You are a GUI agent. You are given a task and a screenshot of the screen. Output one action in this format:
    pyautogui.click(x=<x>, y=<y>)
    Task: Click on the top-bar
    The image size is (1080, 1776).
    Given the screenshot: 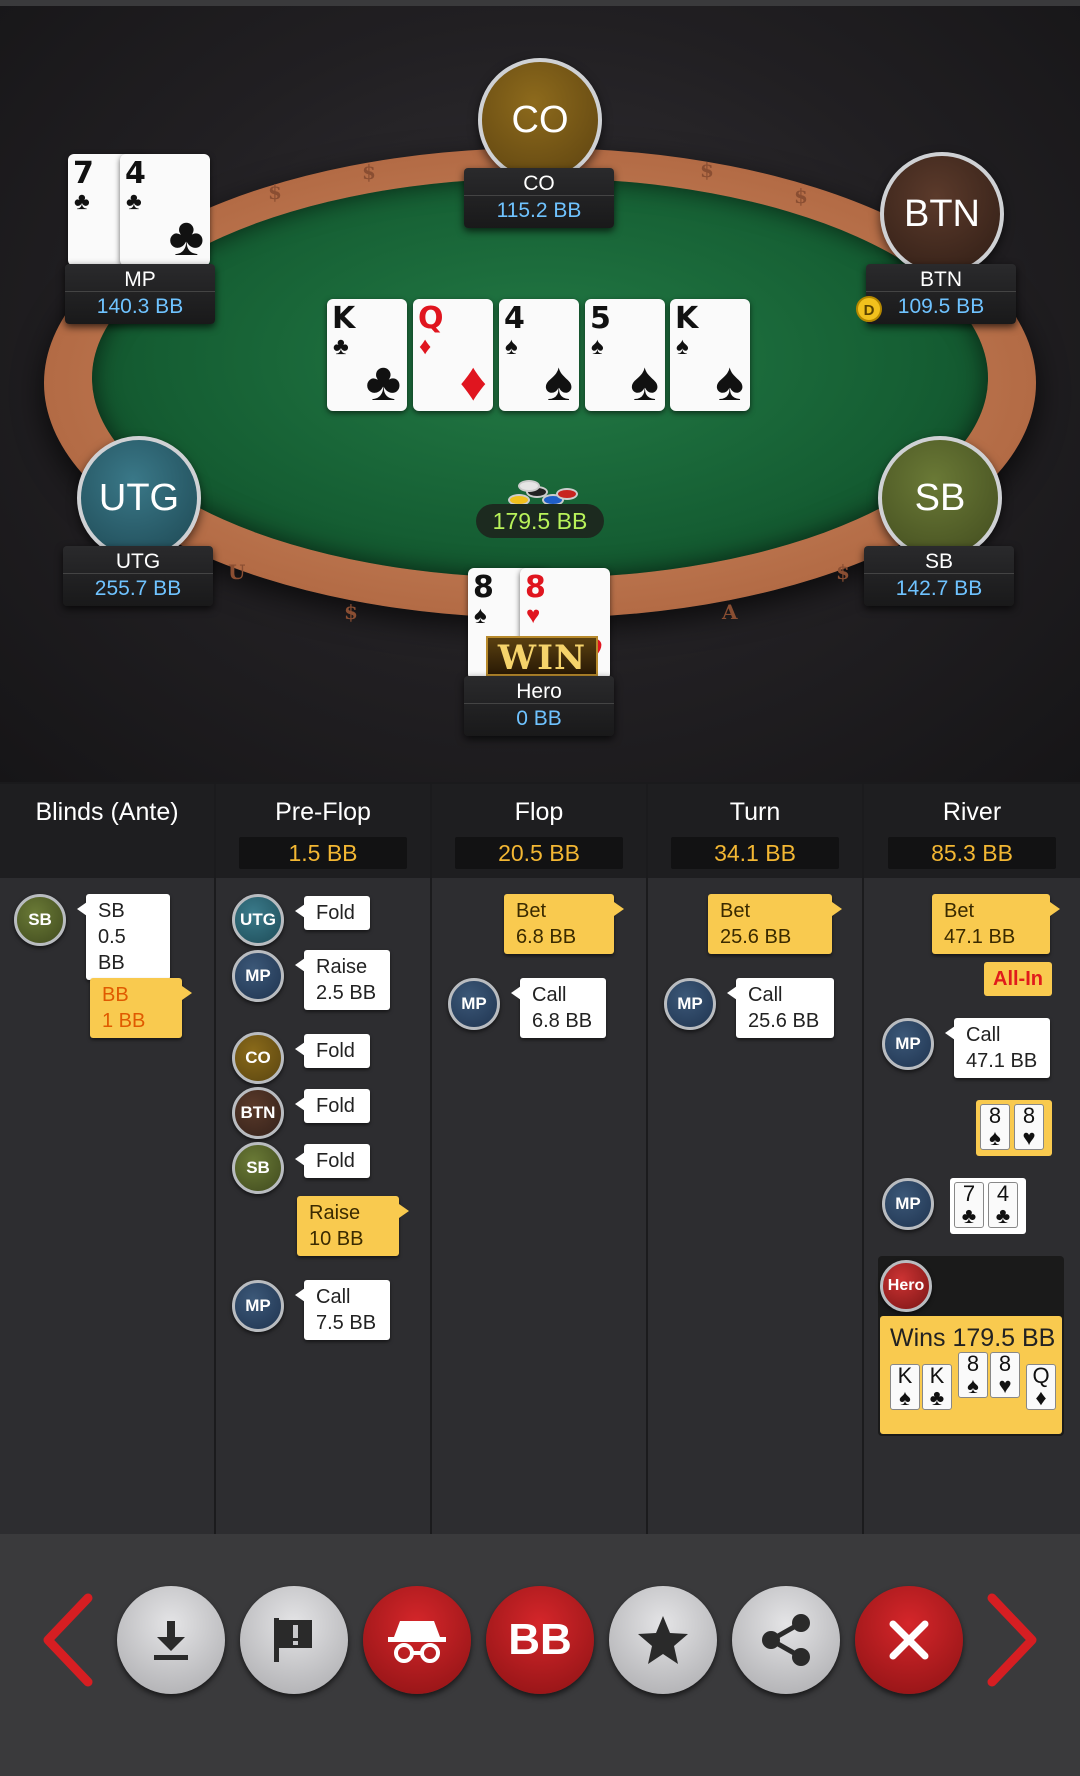 What is the action you would take?
    pyautogui.click(x=540, y=3)
    